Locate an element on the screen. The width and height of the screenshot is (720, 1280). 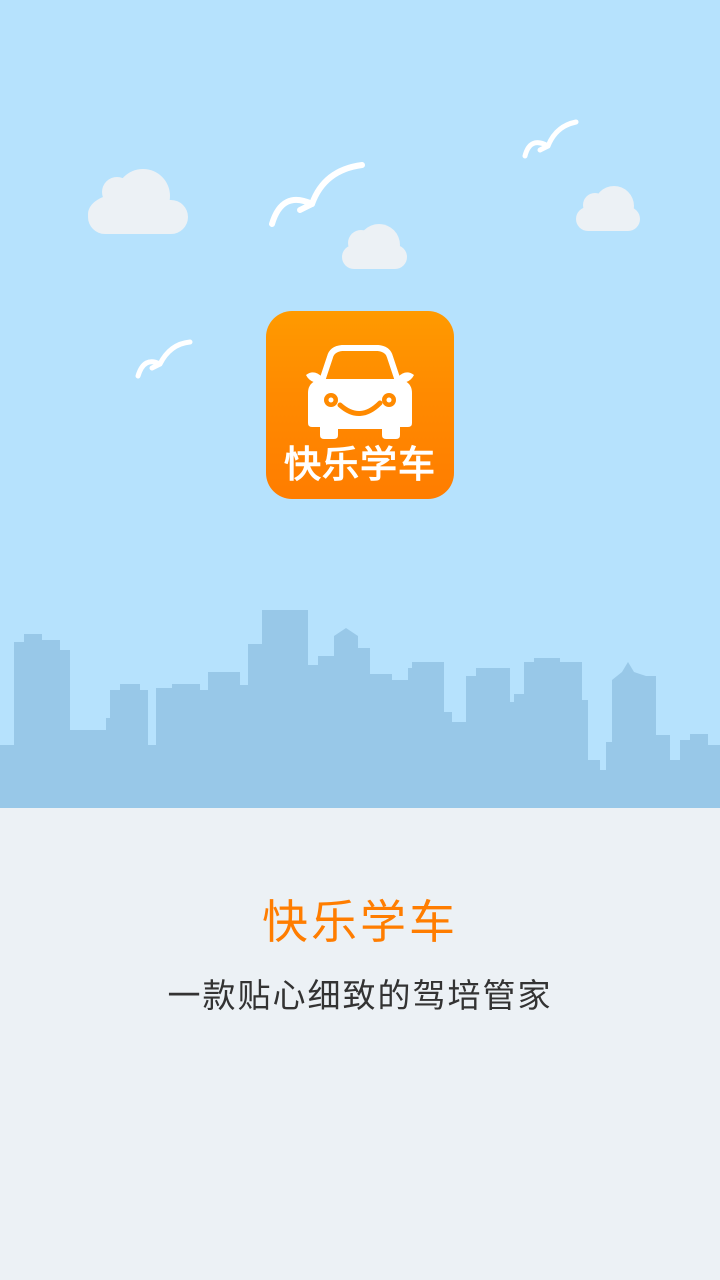
app-logo: 快乐学车 is located at coordinates (360, 405).